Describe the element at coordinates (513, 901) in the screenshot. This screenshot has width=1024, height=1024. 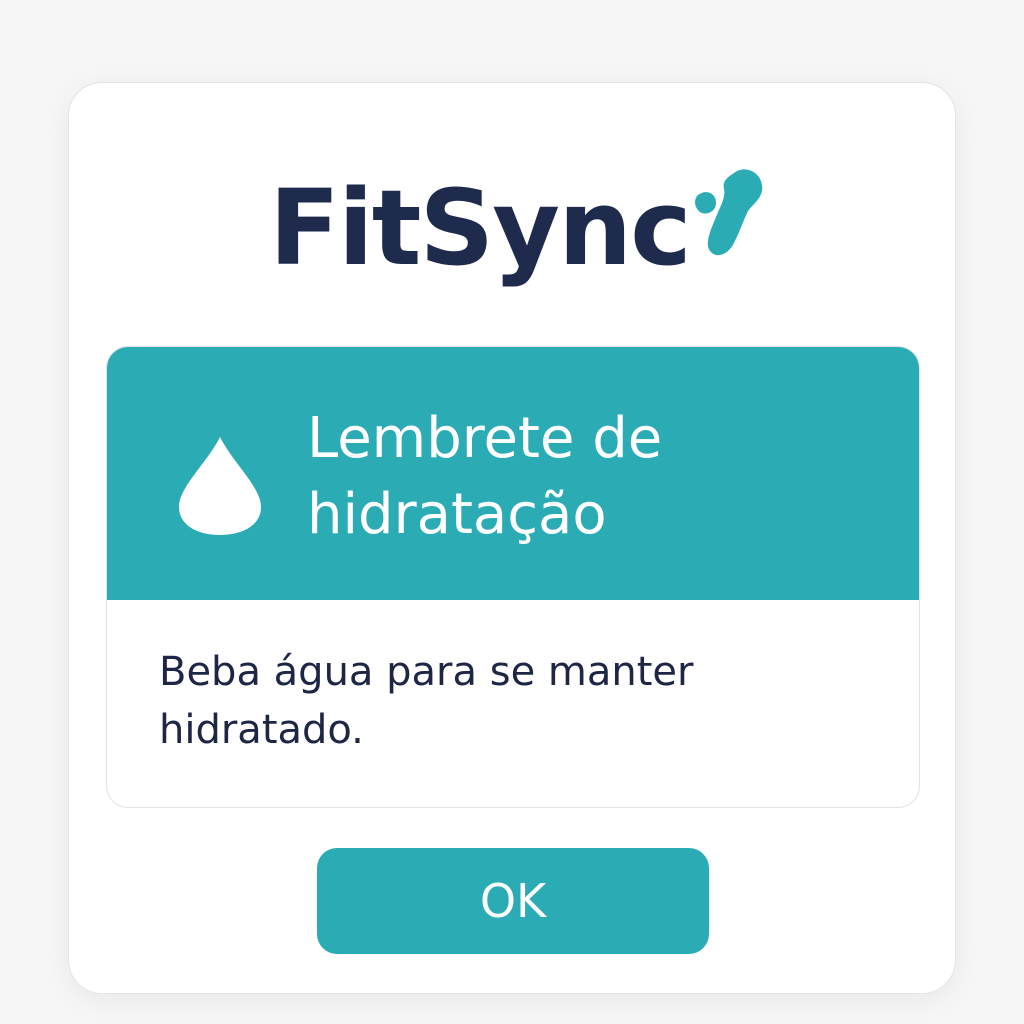
I see `ok-button: OK` at that location.